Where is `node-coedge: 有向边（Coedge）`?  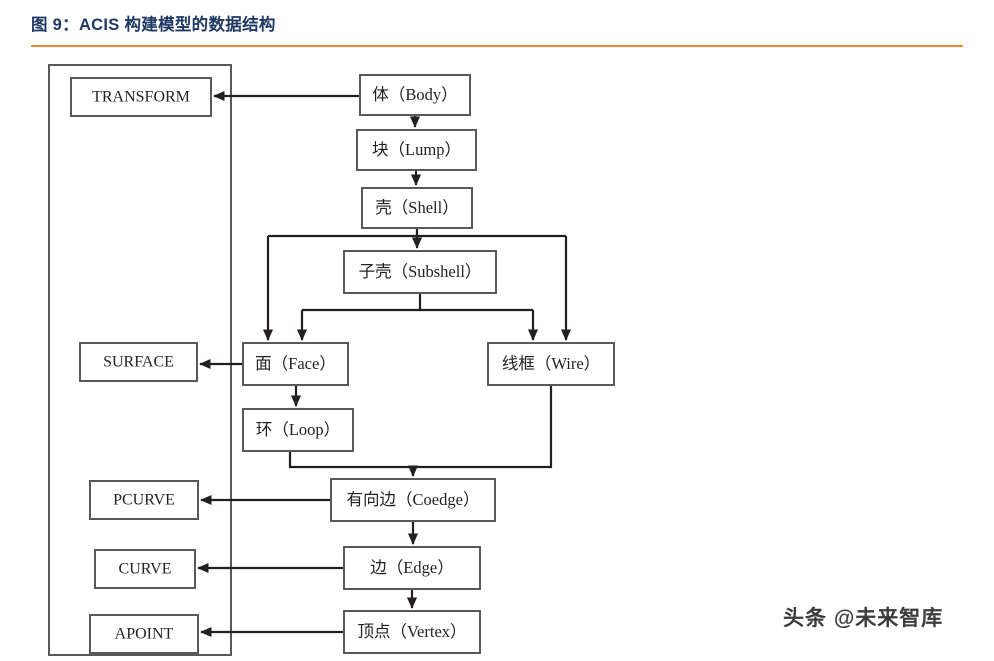
node-coedge: 有向边（Coedge） is located at coordinates (413, 500).